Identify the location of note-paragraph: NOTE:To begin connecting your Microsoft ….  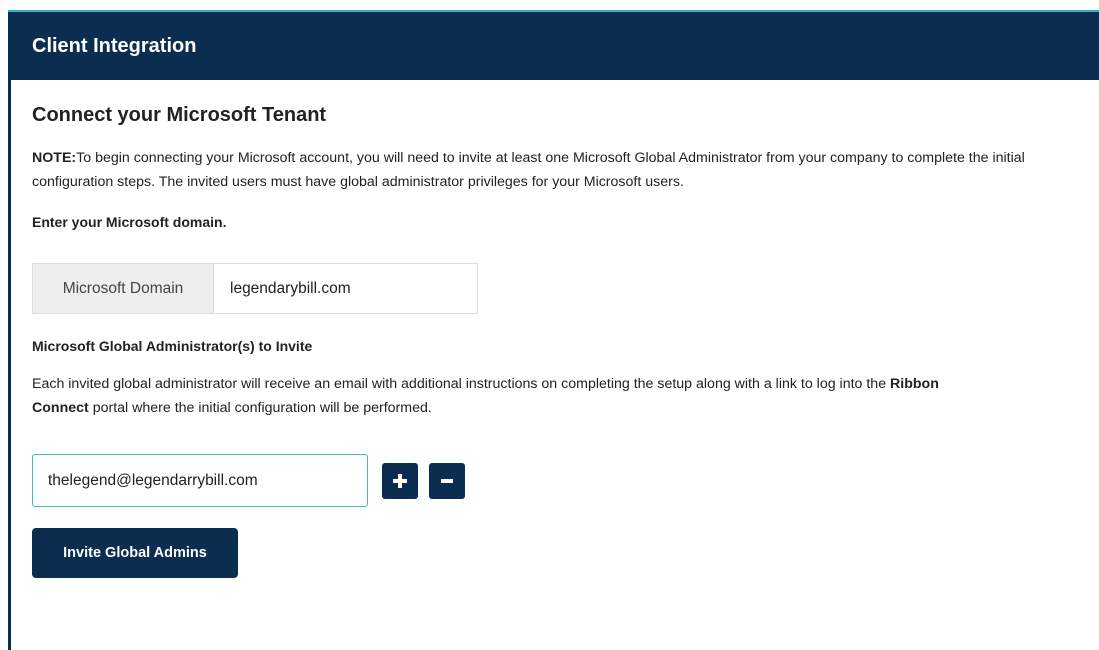
(562, 170).